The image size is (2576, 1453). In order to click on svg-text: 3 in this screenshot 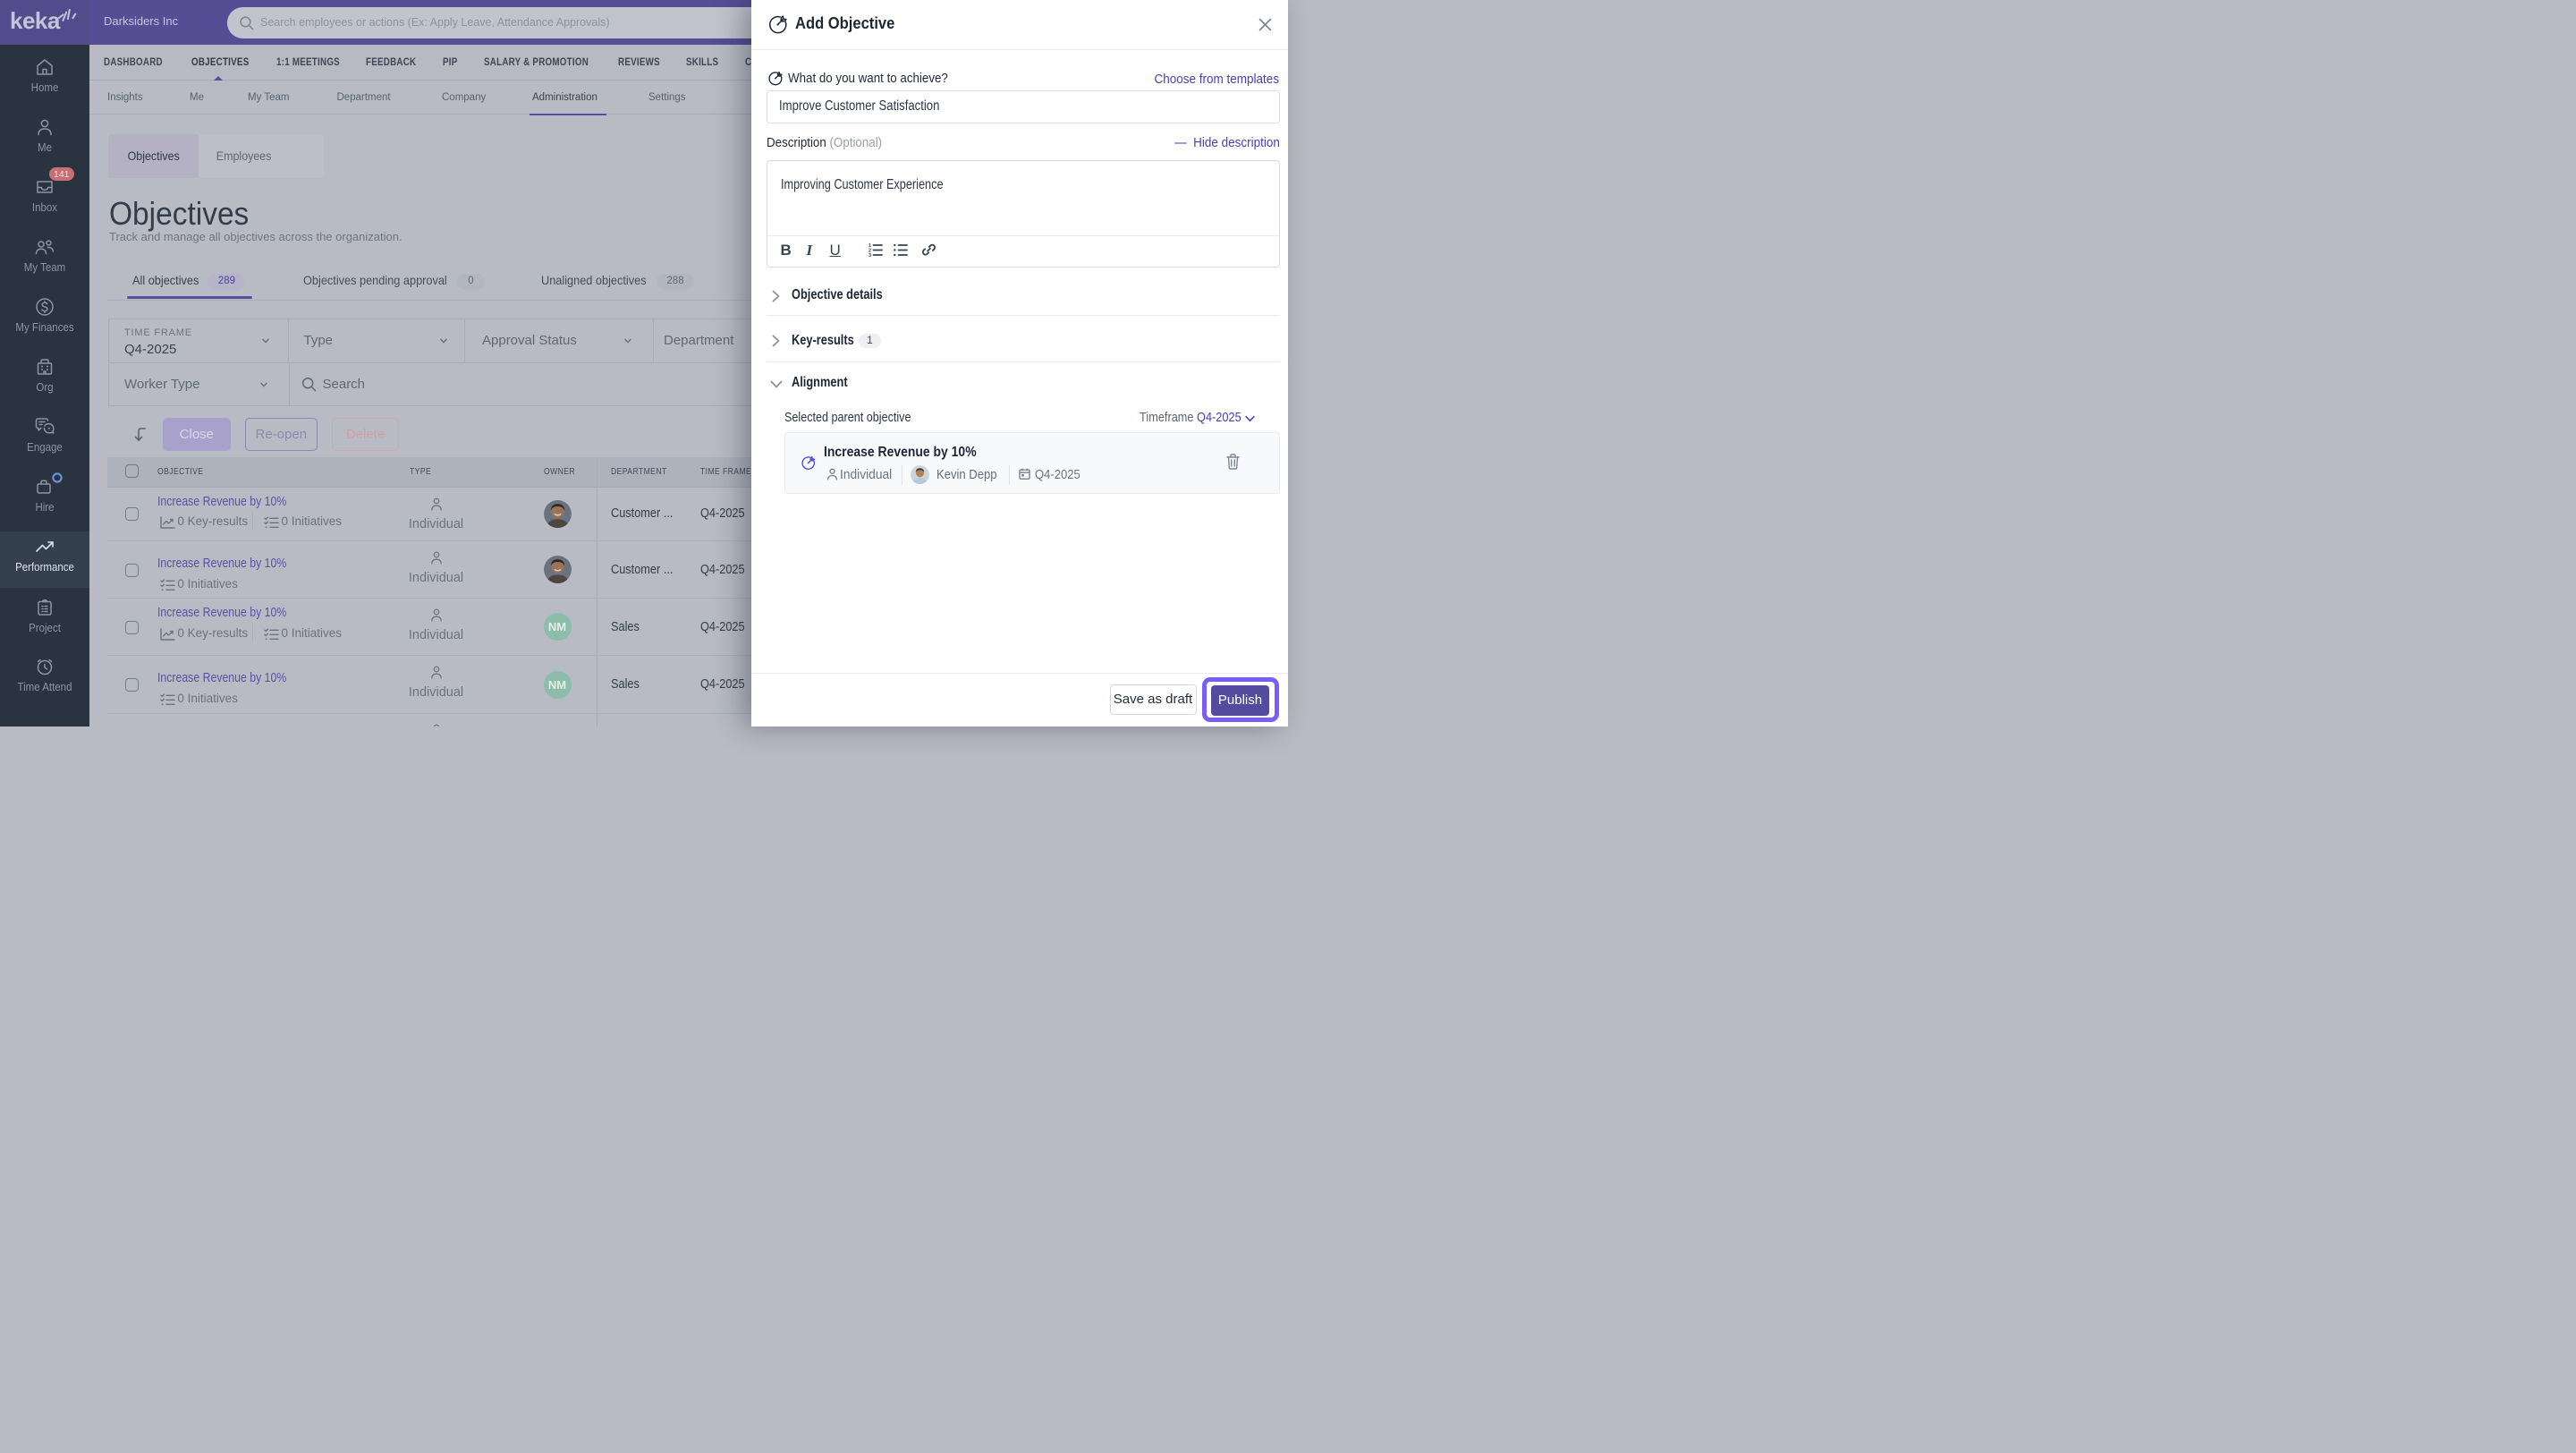, I will do `click(870, 255)`.